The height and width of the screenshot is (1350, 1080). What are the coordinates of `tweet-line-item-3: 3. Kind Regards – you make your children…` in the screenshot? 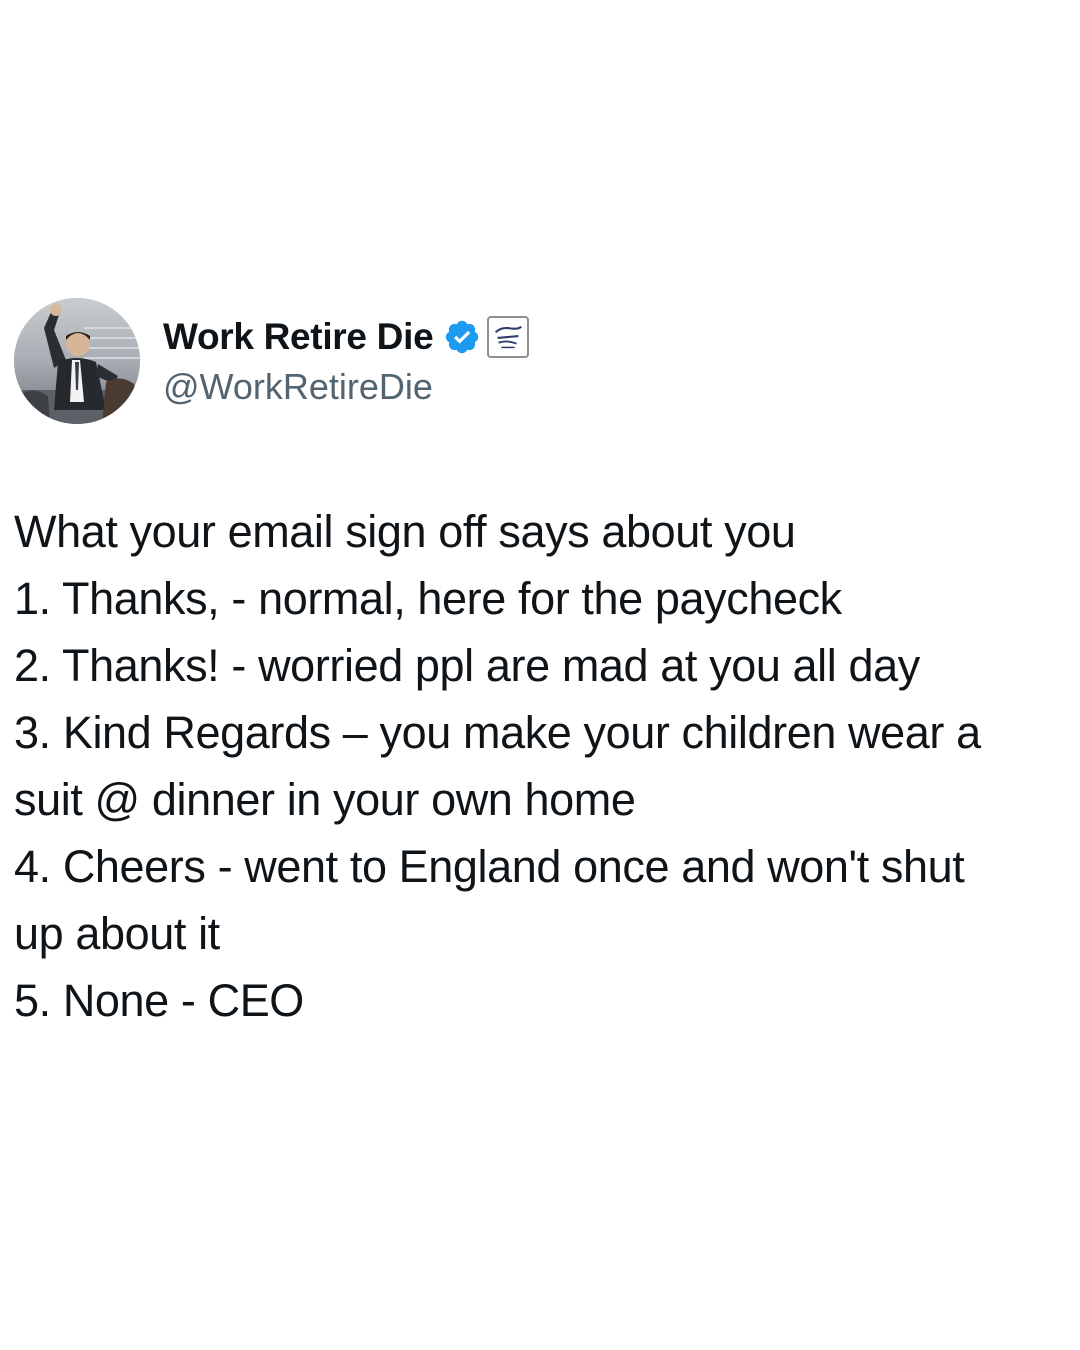 It's located at (497, 732).